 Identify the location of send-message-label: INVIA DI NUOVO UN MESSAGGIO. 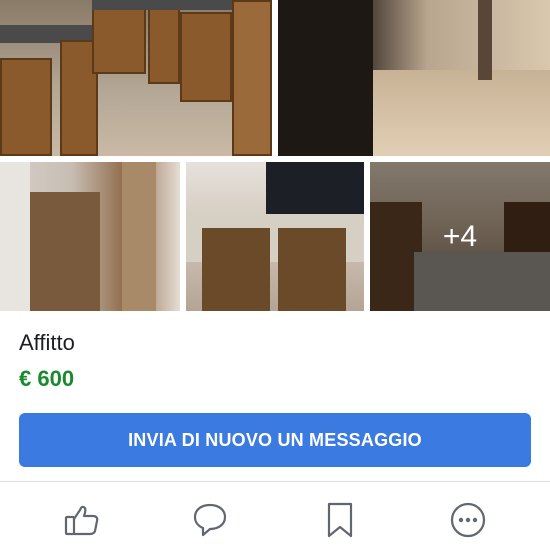
(275, 439).